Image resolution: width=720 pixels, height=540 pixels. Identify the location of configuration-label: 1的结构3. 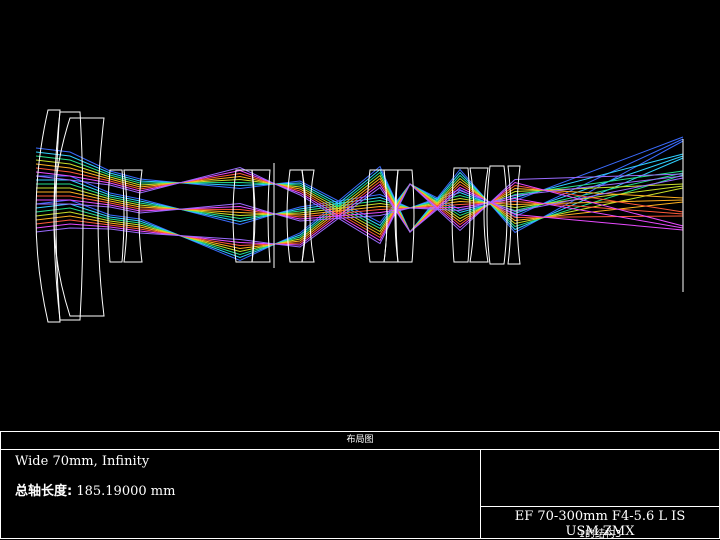
(600, 534).